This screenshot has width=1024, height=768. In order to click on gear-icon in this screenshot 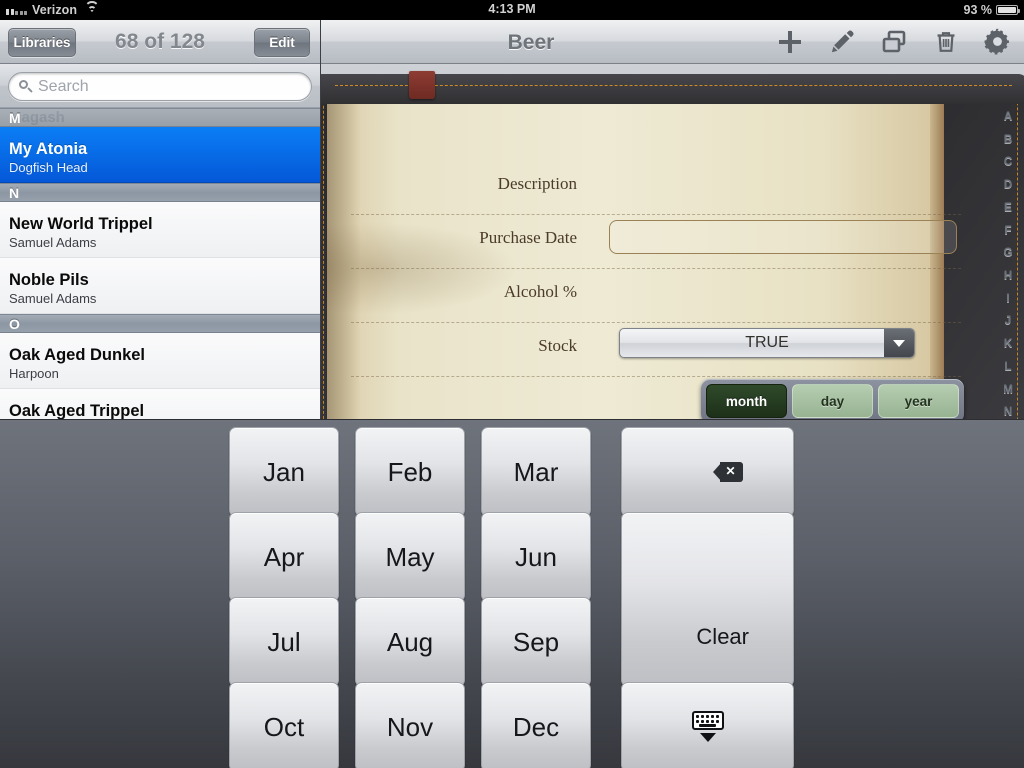, I will do `click(996, 41)`.